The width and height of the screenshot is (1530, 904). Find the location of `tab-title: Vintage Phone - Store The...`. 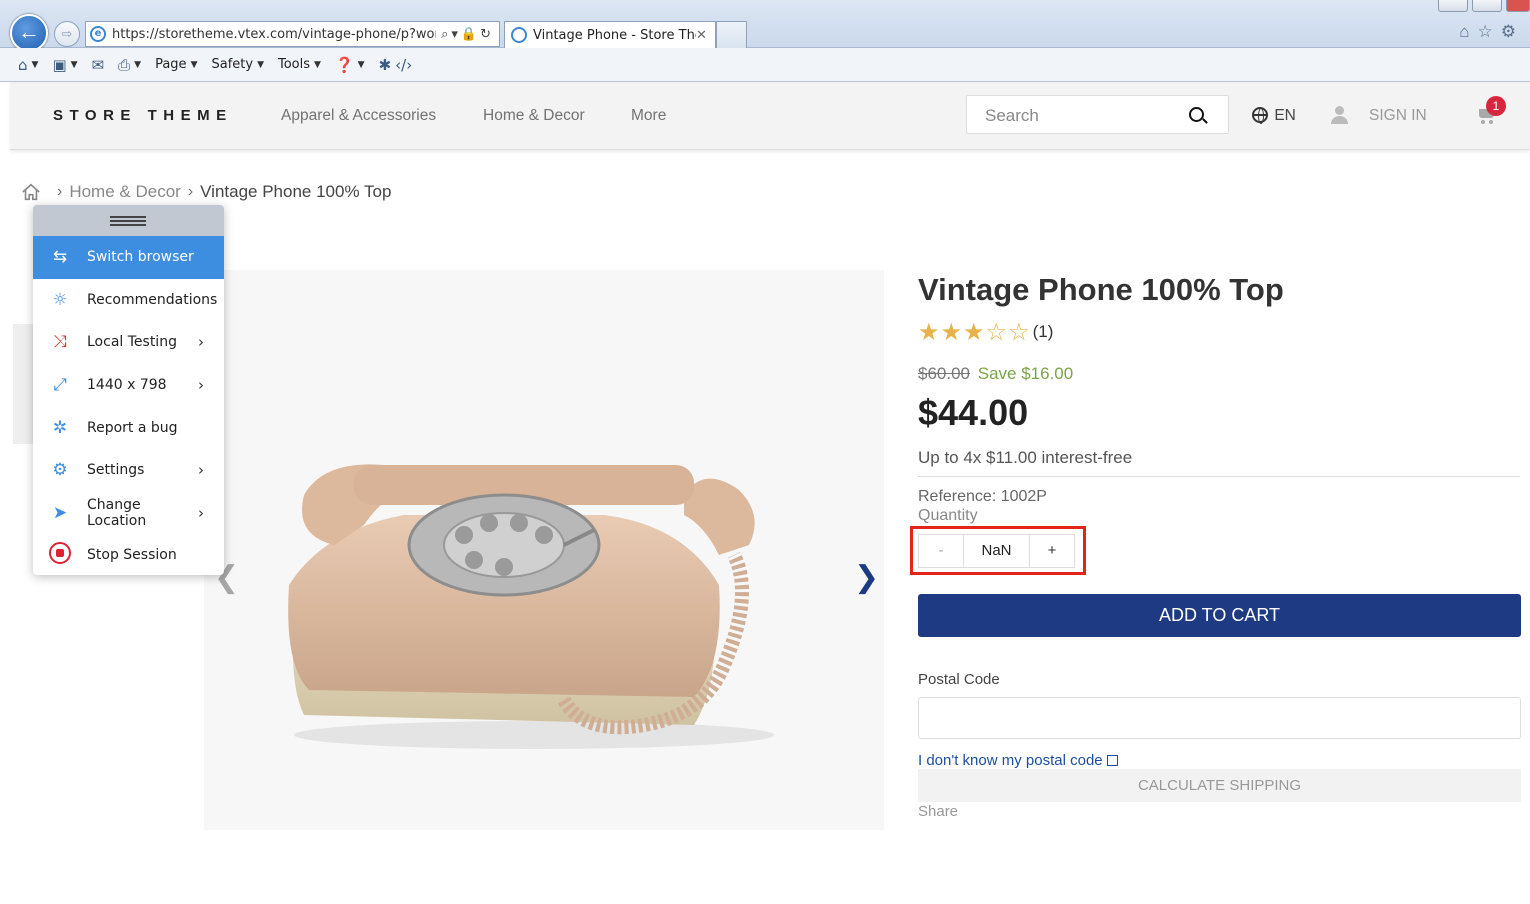

tab-title: Vintage Phone - Store The... is located at coordinates (614, 35).